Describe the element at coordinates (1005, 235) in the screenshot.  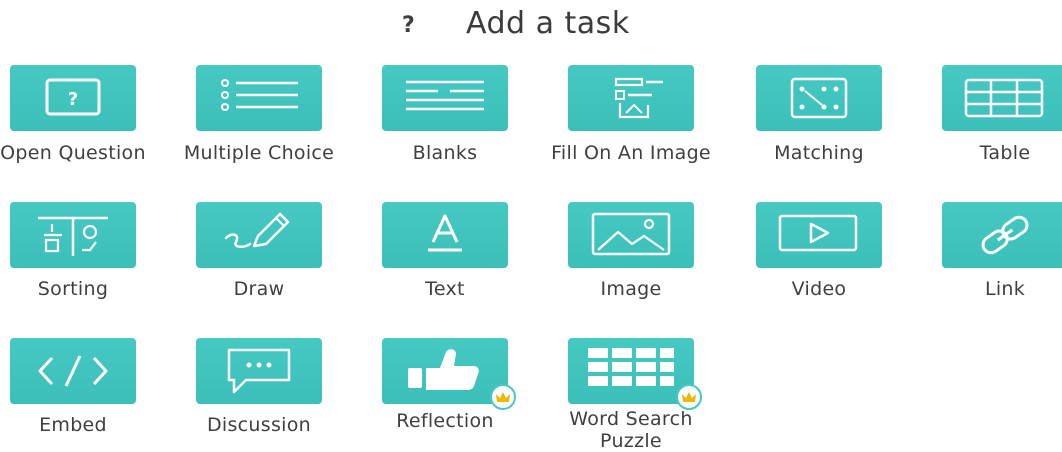
I see `link-icon` at that location.